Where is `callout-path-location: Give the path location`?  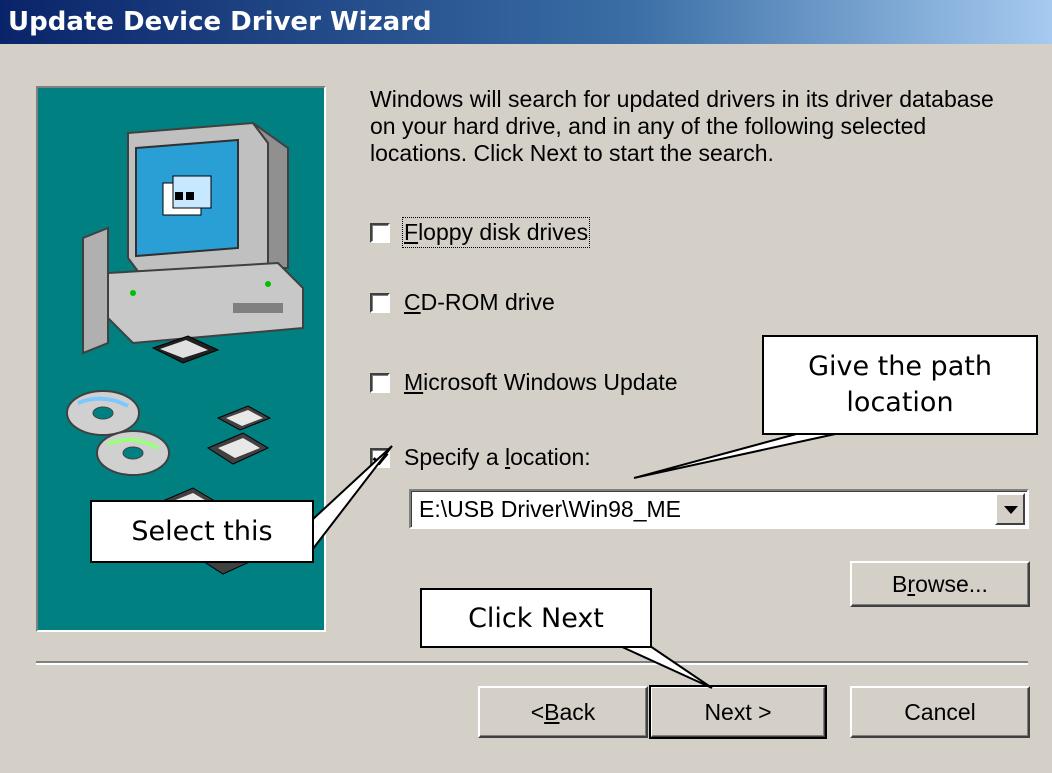
callout-path-location: Give the path location is located at coordinates (900, 385).